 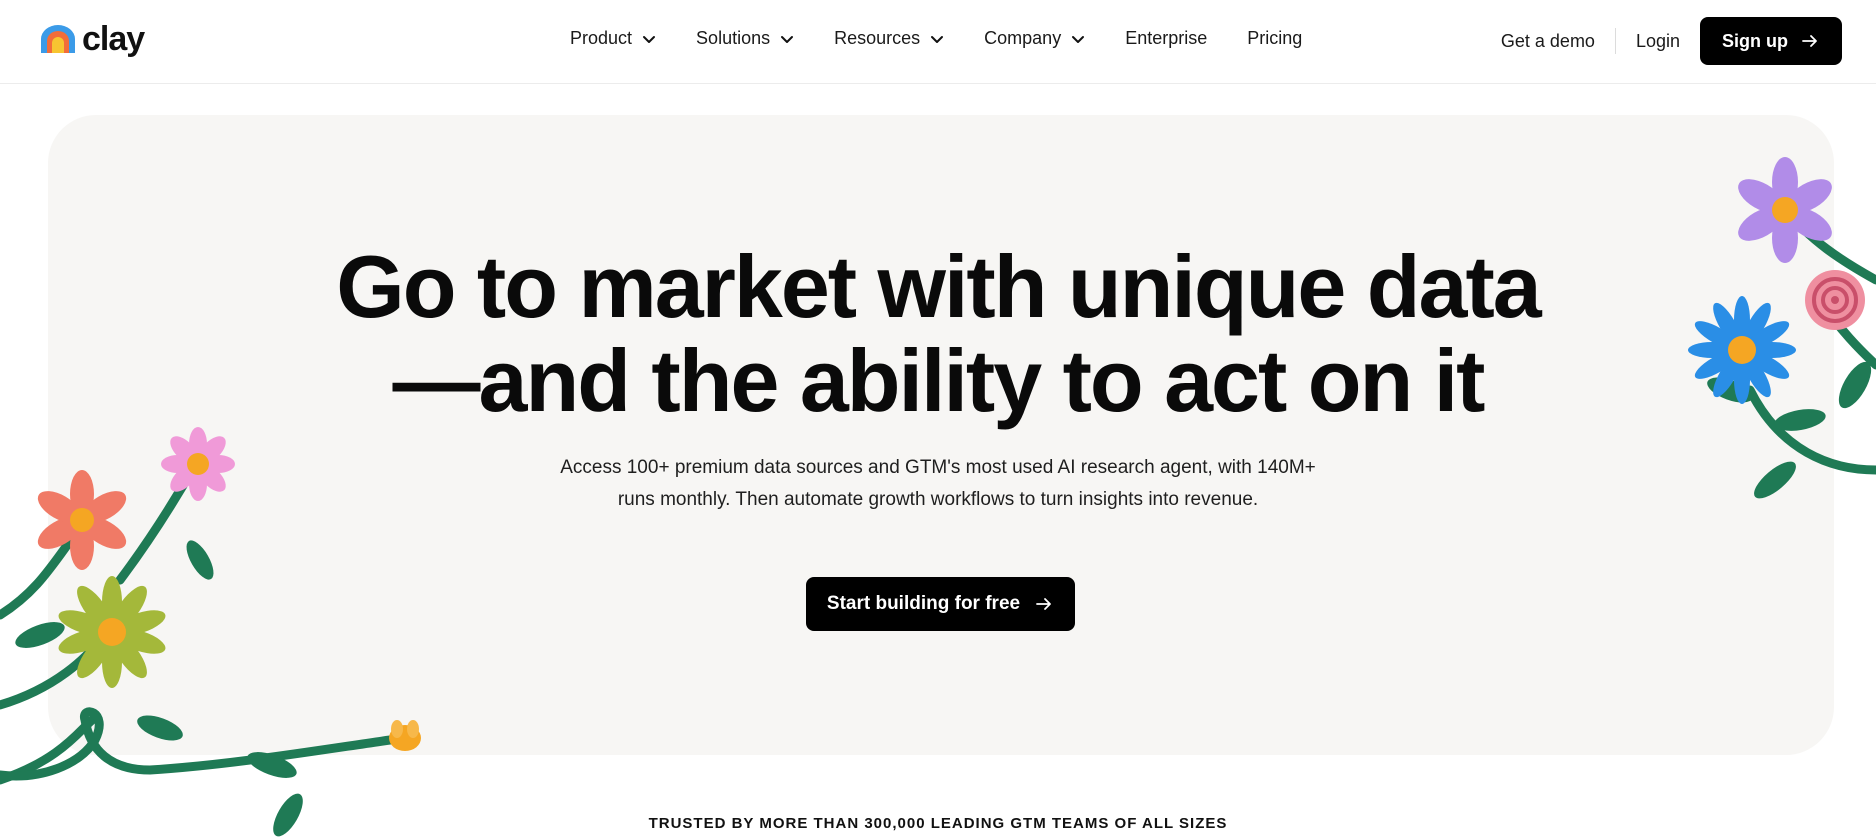 I want to click on signup-button: Sign up, so click(x=1771, y=41).